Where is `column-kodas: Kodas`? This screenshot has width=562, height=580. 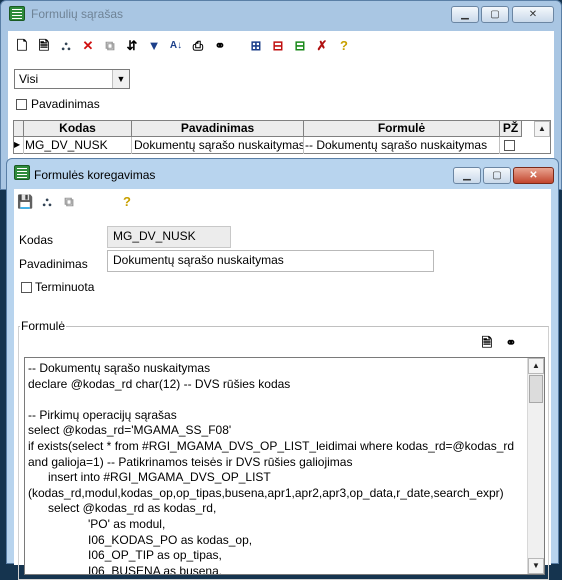
column-kodas: Kodas is located at coordinates (78, 129).